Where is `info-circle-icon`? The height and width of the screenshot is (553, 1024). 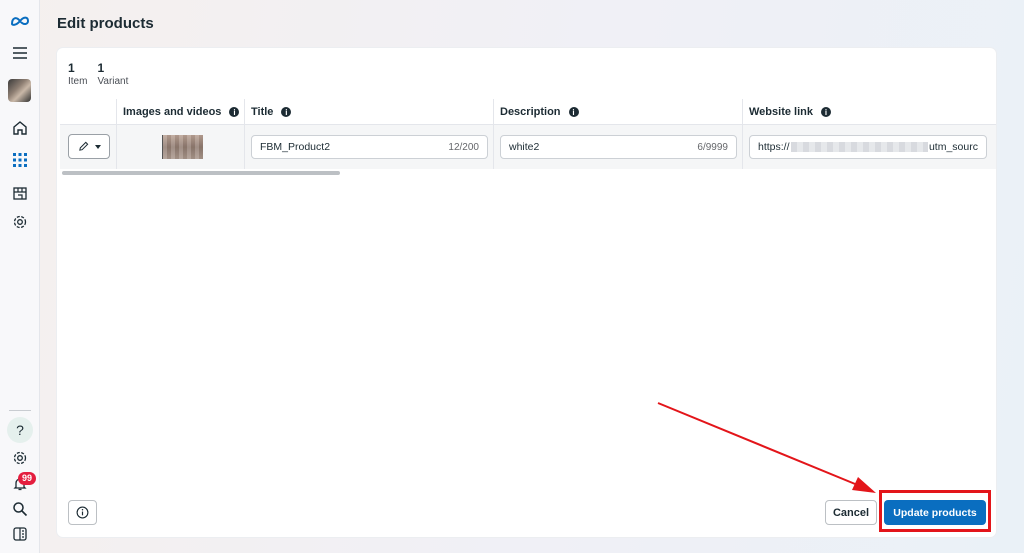
info-circle-icon is located at coordinates (82, 512).